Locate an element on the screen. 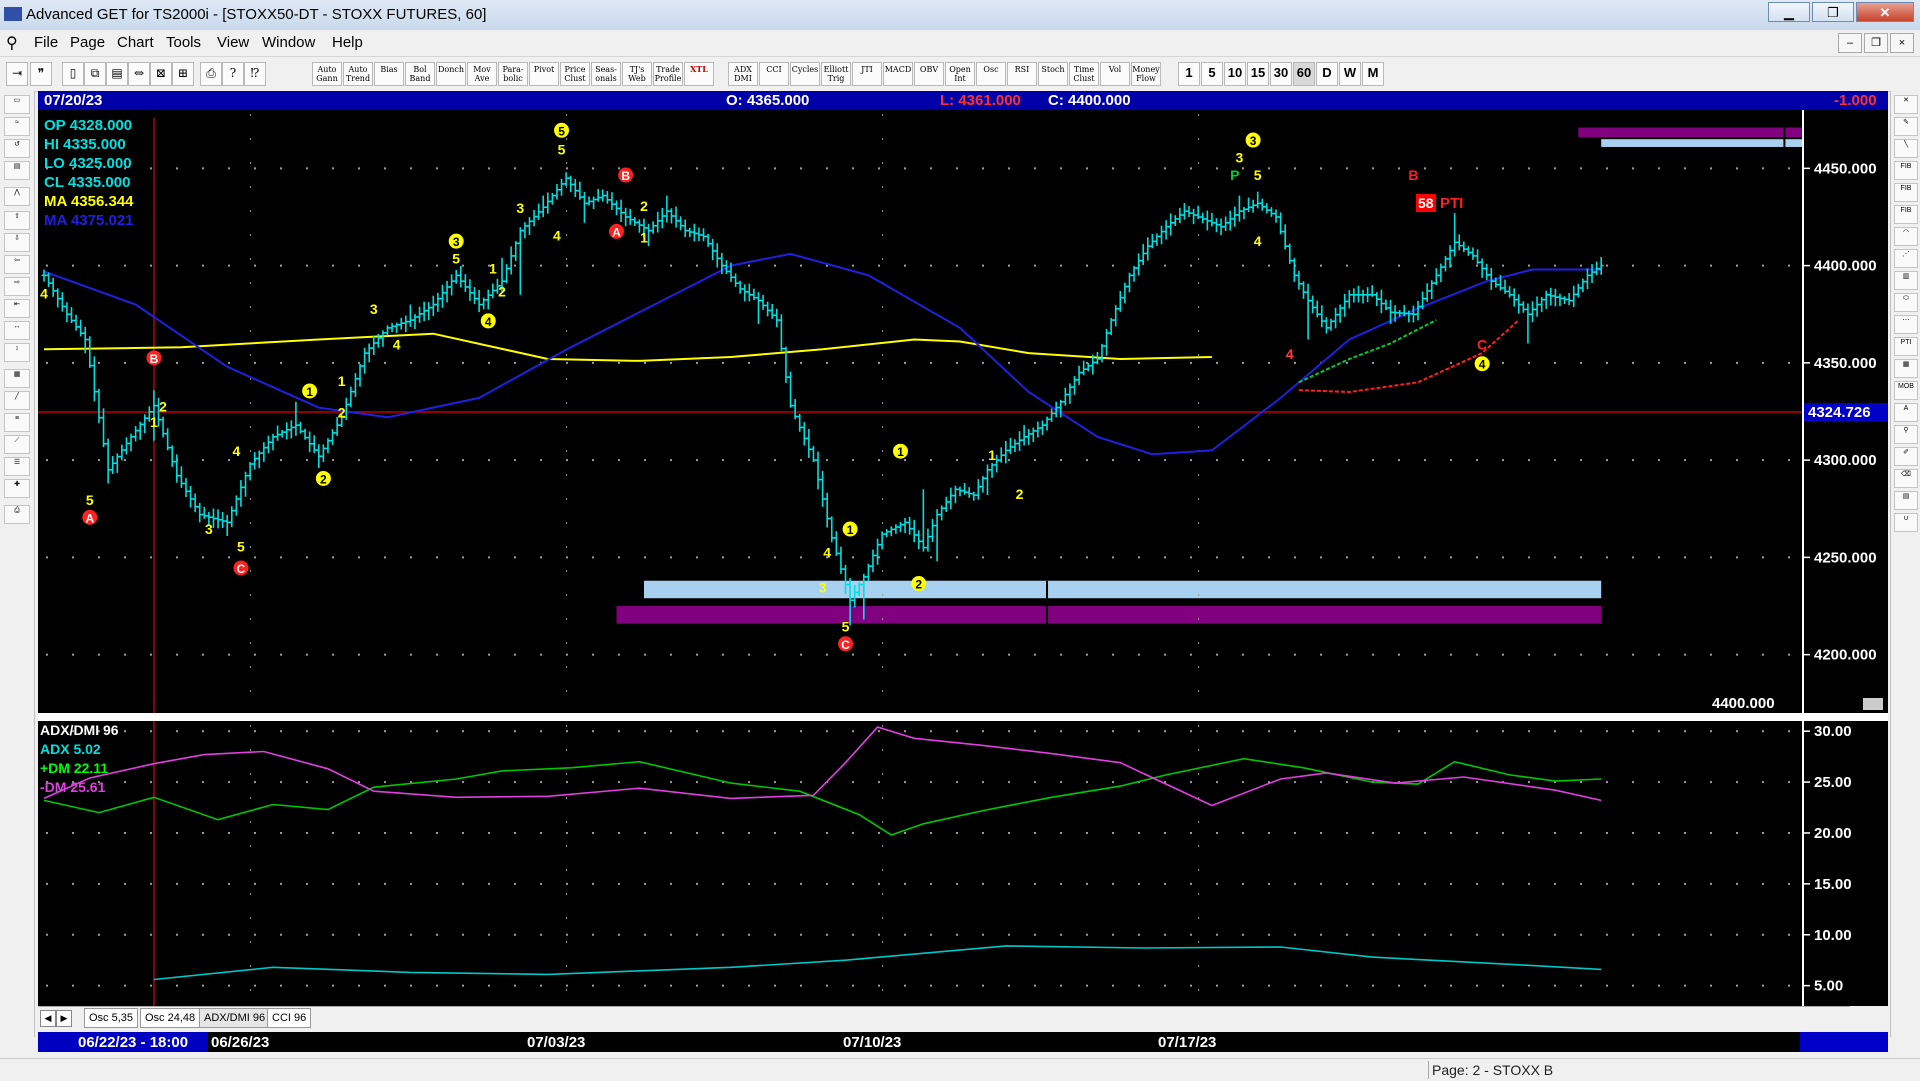 The image size is (1920, 1081). tab-cci-96: CCI 96 is located at coordinates (289, 1018).